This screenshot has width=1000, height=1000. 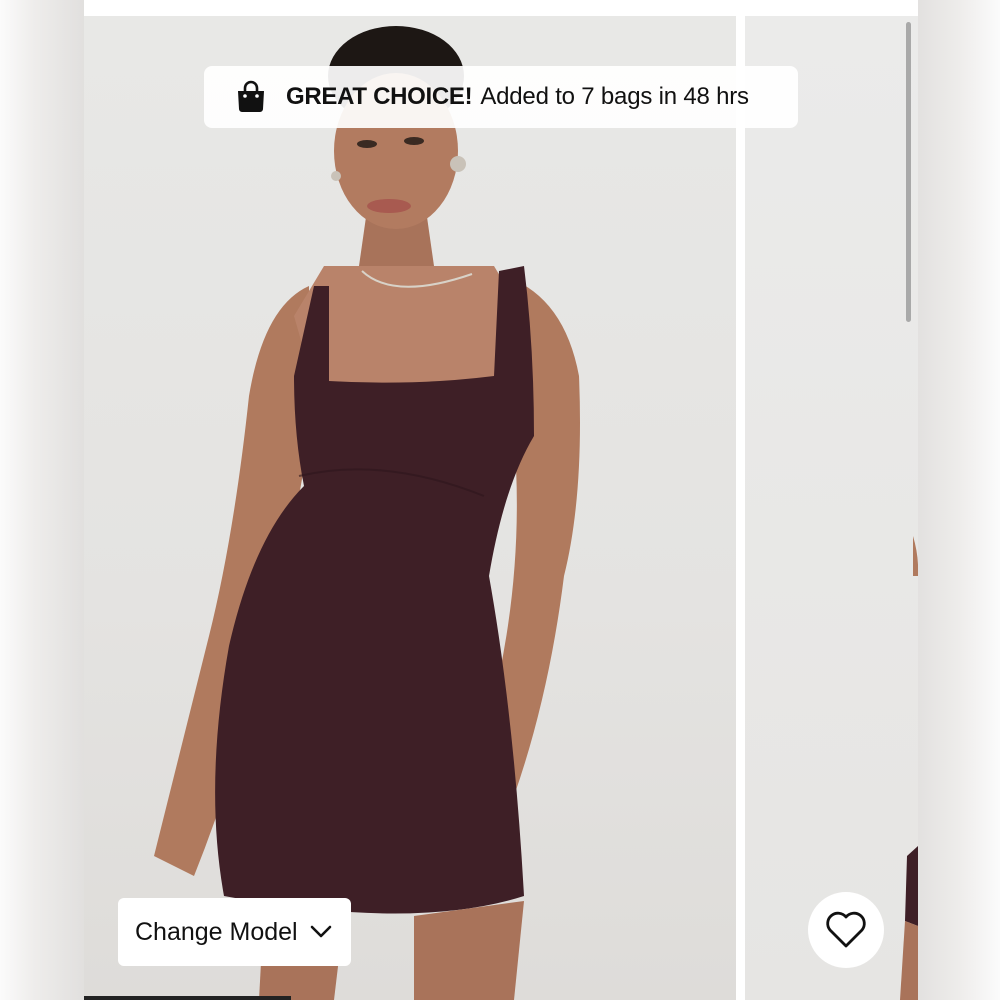 I want to click on change-model-label: Change Model, so click(x=216, y=931).